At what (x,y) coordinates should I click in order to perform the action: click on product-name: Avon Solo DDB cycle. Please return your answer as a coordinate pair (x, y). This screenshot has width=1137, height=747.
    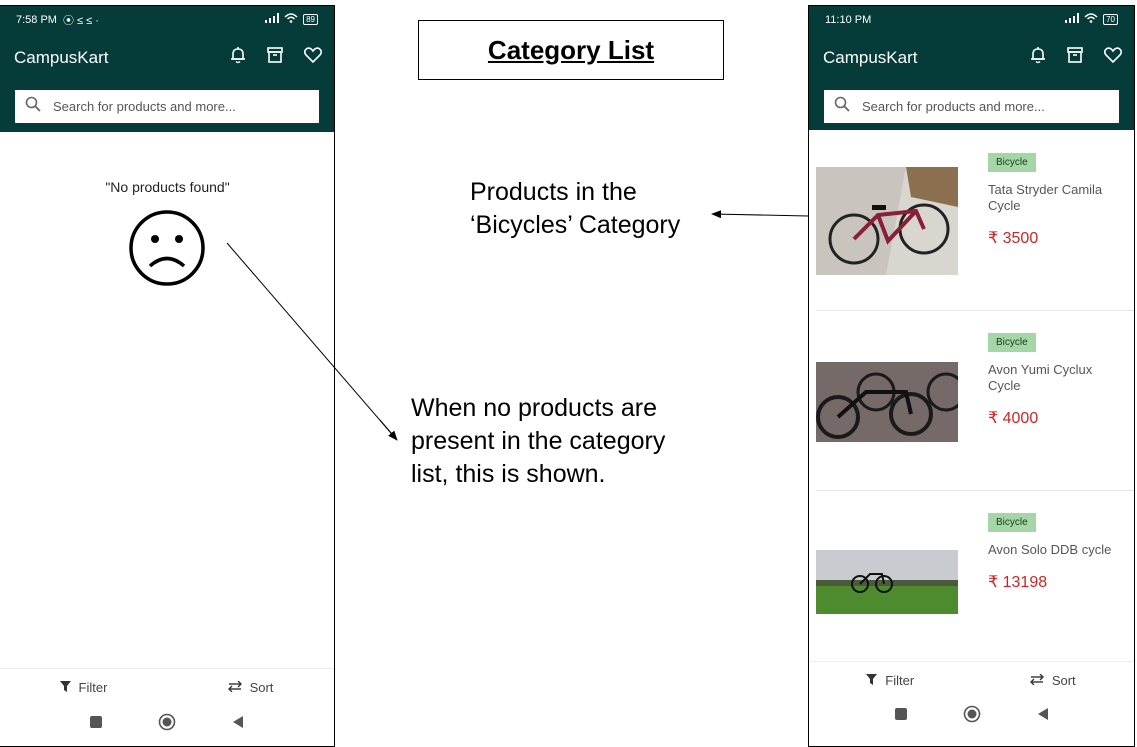
    Looking at the image, I should click on (1050, 549).